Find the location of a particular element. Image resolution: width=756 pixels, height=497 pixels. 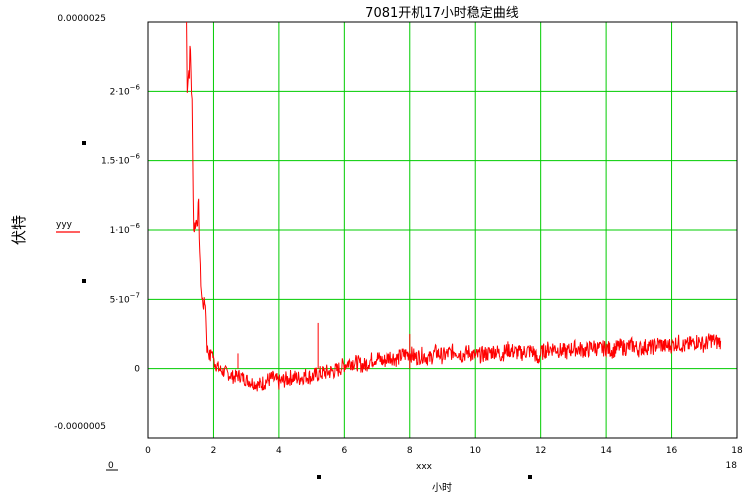

y-tick-labels: 2·10−6 1.5·10−6 1·10−6 5·10−7 0 is located at coordinates (121, 228).